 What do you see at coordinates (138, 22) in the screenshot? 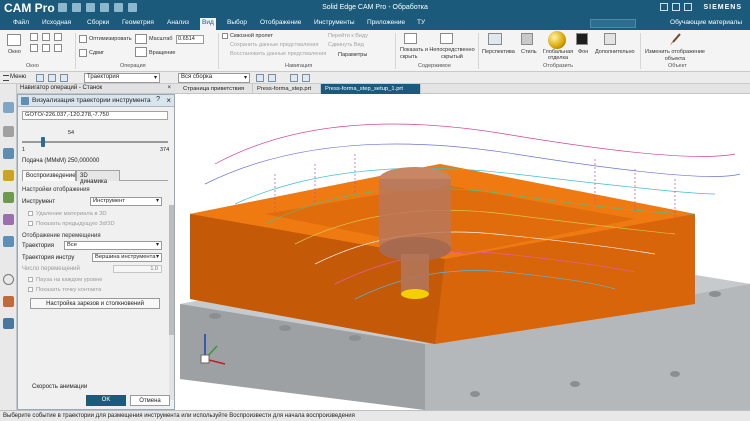
I see `menu-geometry: Геометрия` at bounding box center [138, 22].